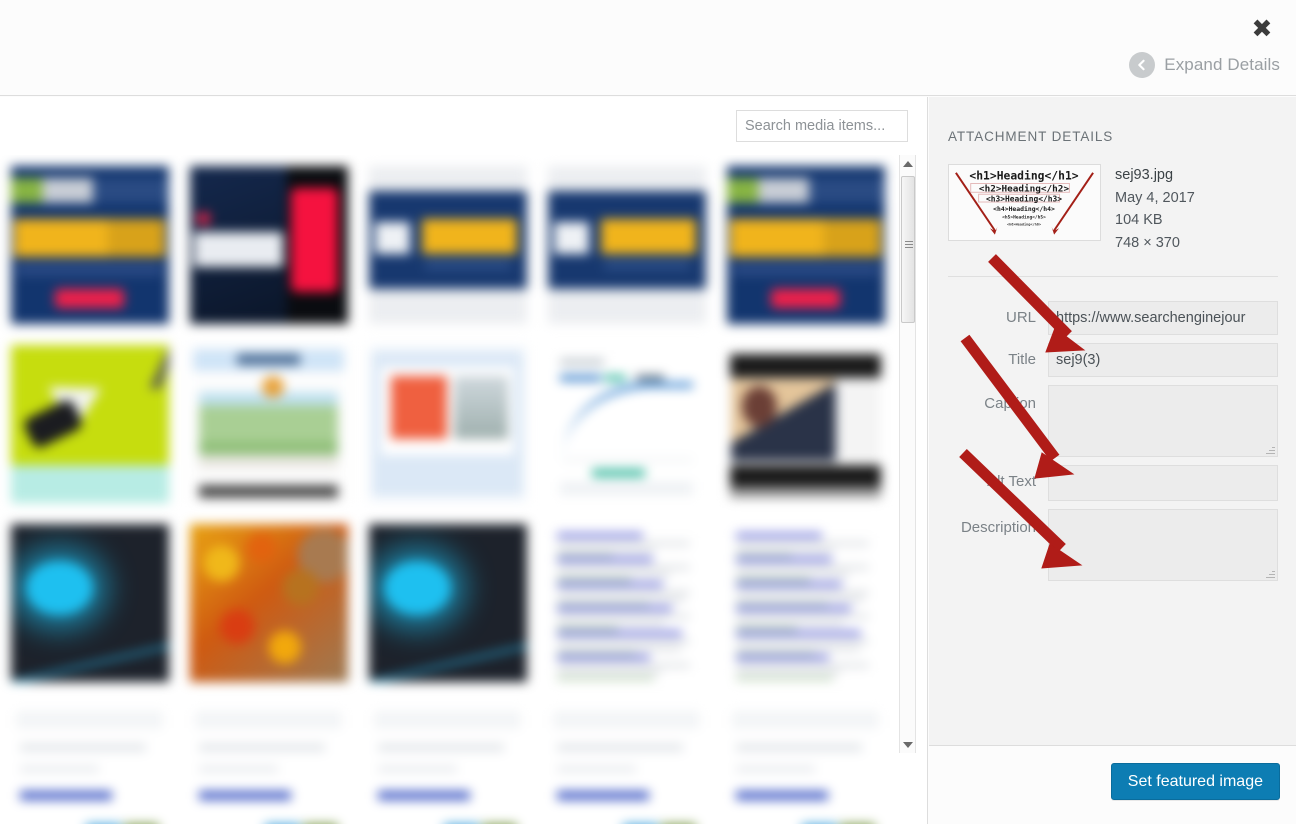 Image resolution: width=1296 pixels, height=824 pixels. I want to click on svg-text: <h2>Heading</h2>, so click(1024, 188).